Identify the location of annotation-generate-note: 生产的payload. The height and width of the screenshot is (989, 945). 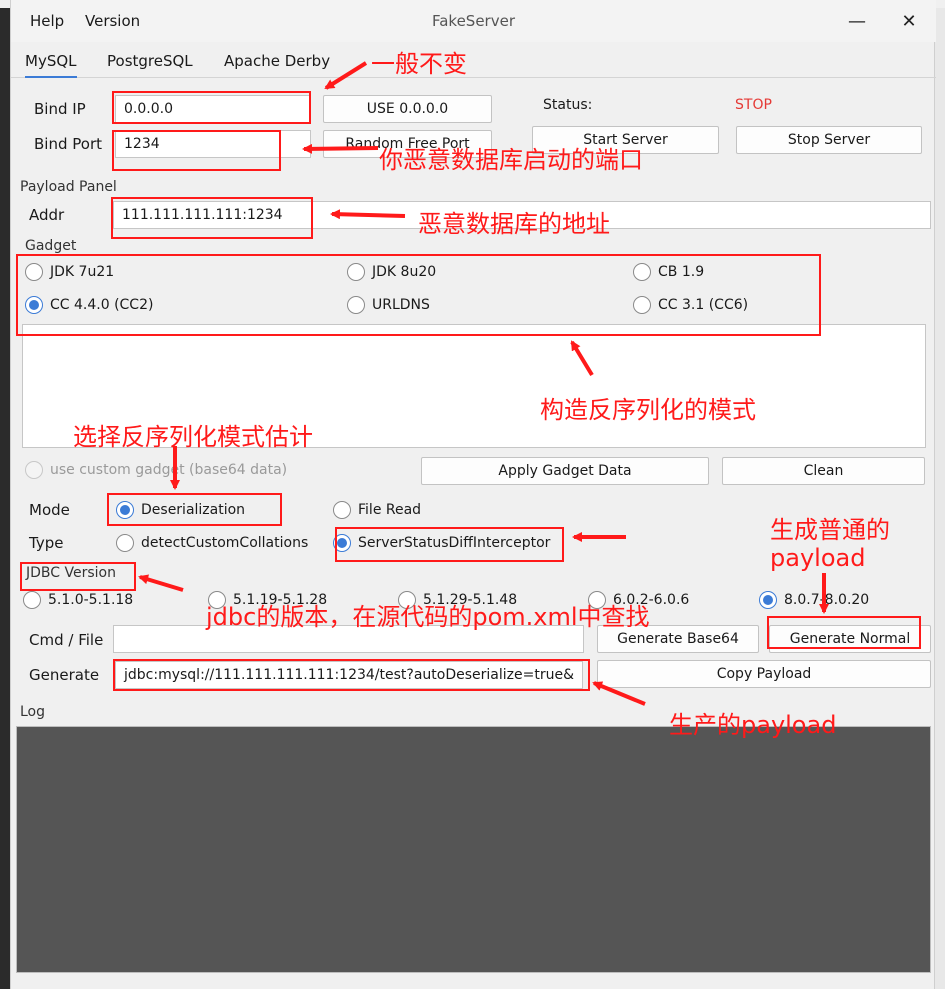
(753, 725).